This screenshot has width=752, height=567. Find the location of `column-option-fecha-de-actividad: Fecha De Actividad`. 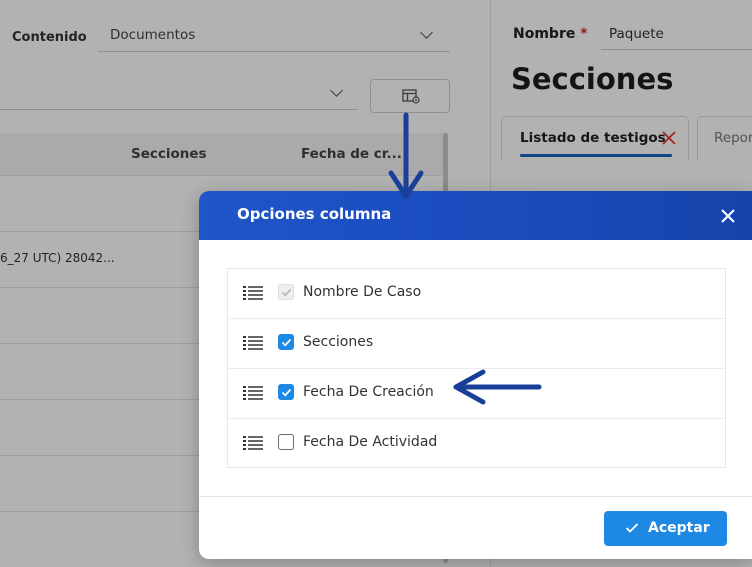

column-option-fecha-de-actividad: Fecha De Actividad is located at coordinates (476, 444).